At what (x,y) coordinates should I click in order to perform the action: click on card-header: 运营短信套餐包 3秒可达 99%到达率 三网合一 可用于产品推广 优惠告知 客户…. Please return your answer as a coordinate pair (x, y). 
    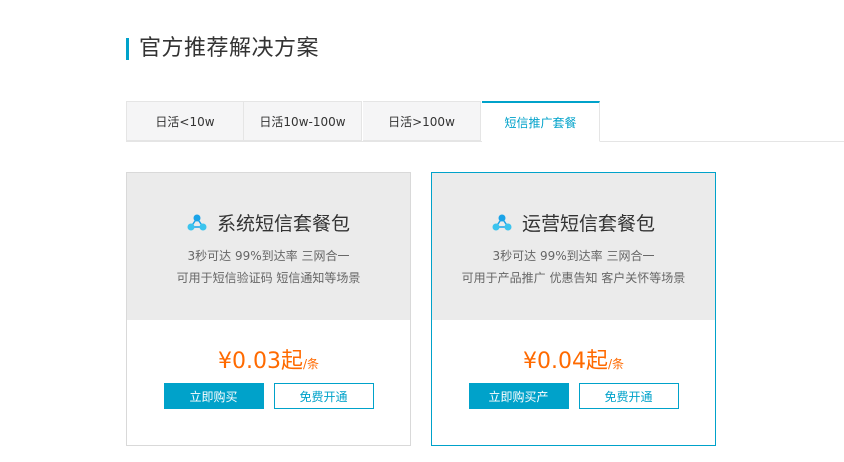
    Looking at the image, I should click on (573, 246).